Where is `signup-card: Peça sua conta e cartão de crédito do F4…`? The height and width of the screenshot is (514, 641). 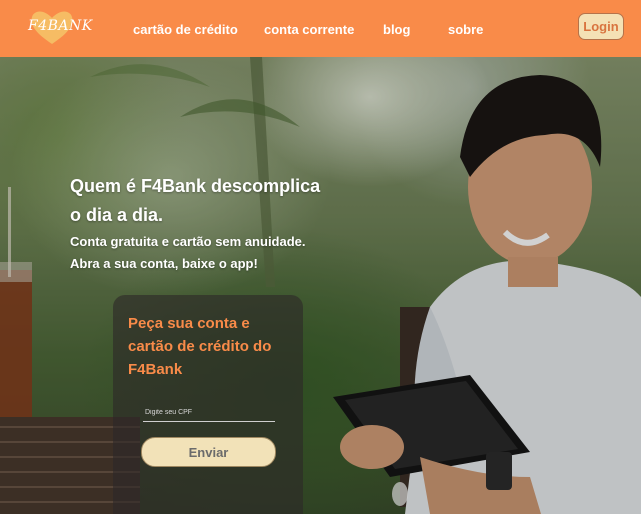 signup-card: Peça sua conta e cartão de crédito do F4… is located at coordinates (208, 404).